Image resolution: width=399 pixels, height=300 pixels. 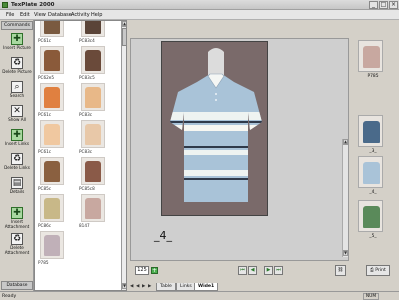 I want to click on record-navigation-bar: 125 + ⏮ ◀ ▶ ⏭ ⛓ ⎙ Print, so click(x=264, y=272).